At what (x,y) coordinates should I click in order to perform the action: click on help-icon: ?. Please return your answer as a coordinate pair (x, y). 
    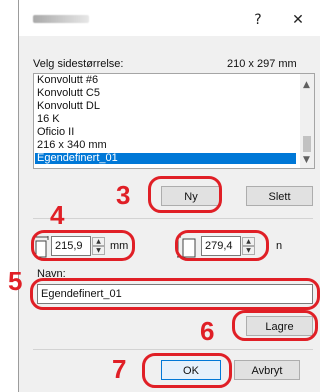
    Looking at the image, I should click on (258, 20).